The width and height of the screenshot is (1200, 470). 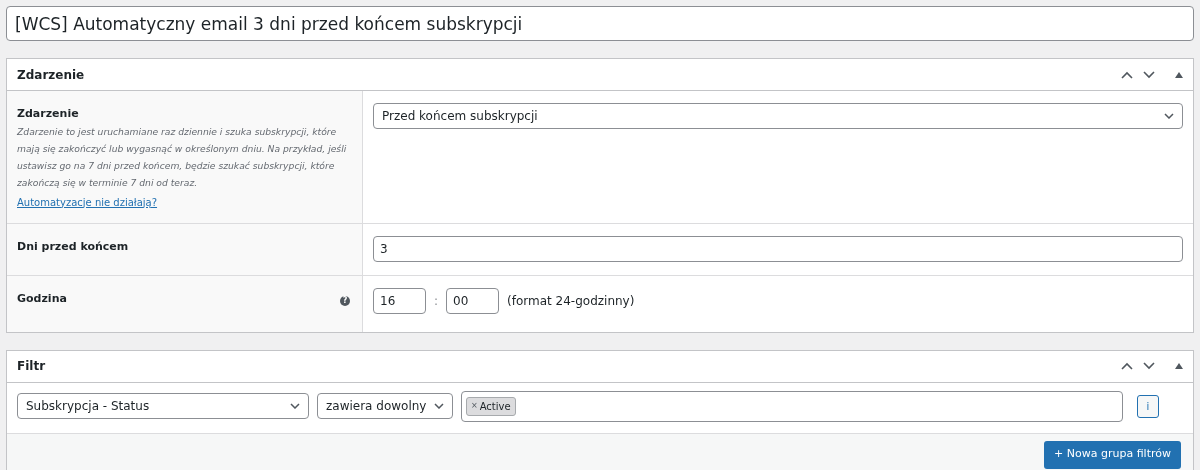 I want to click on panel-title: Filtr, so click(x=32, y=366).